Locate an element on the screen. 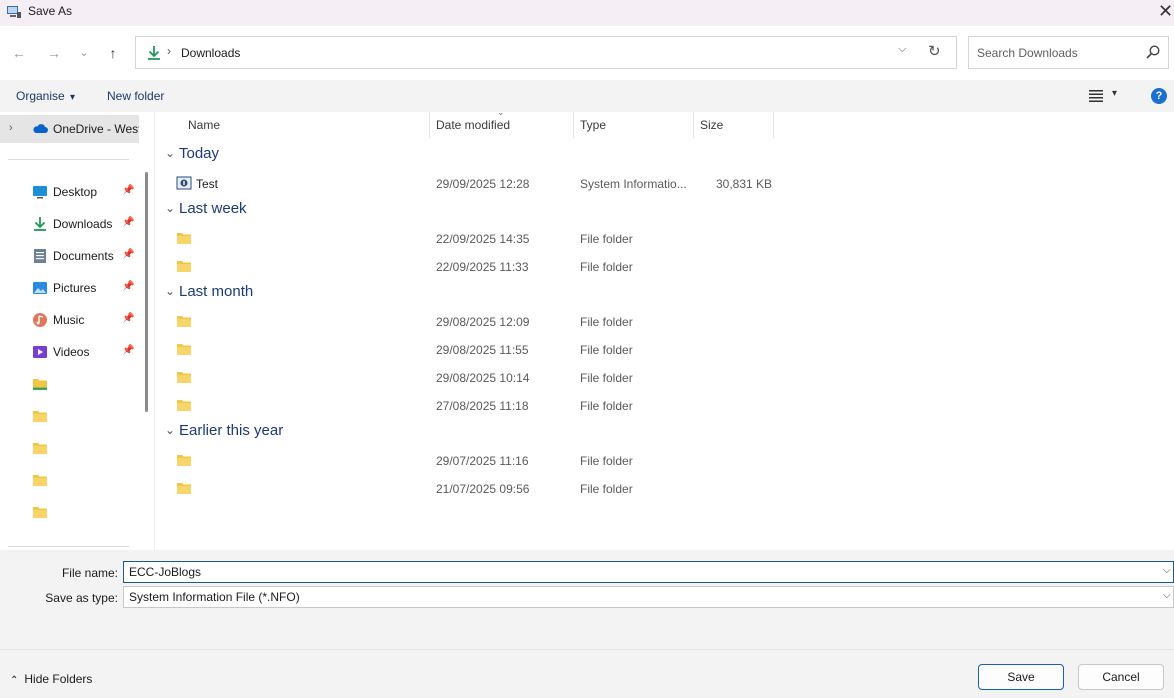 Image resolution: width=1174 pixels, height=698 pixels. new-folder-button: New folder is located at coordinates (135, 96).